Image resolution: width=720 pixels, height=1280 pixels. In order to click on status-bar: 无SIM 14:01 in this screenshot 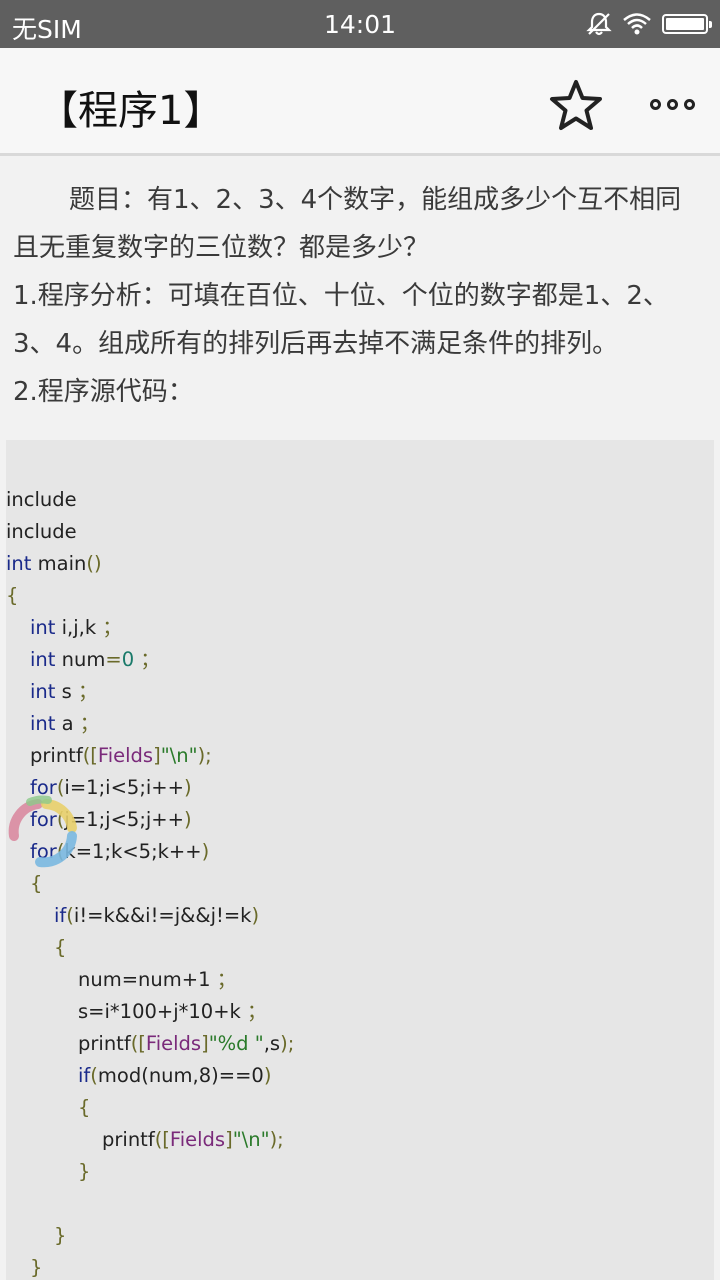, I will do `click(360, 24)`.